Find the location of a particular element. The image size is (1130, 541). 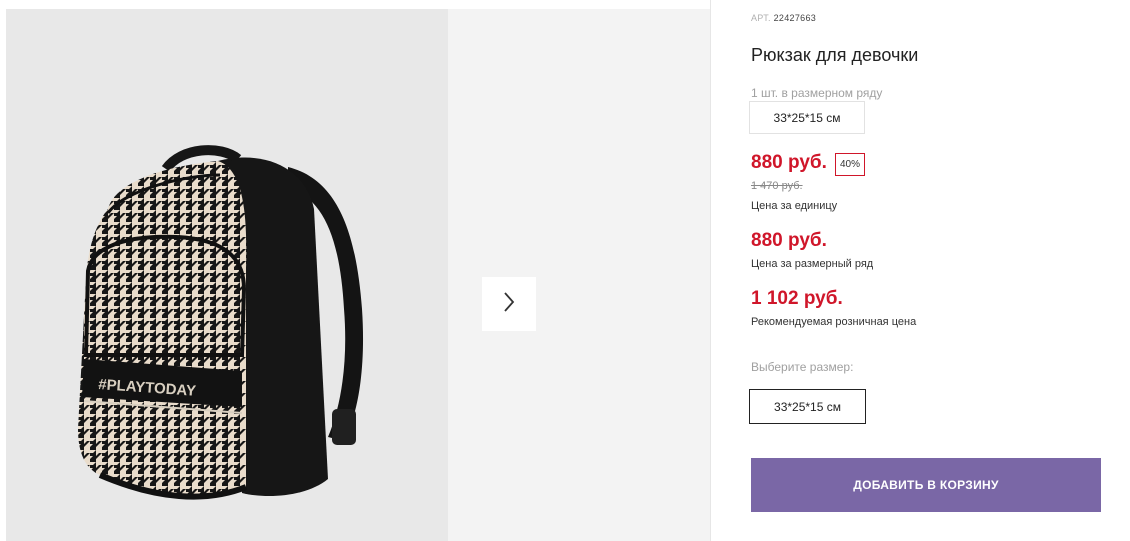

panel-divider is located at coordinates (710, 270).